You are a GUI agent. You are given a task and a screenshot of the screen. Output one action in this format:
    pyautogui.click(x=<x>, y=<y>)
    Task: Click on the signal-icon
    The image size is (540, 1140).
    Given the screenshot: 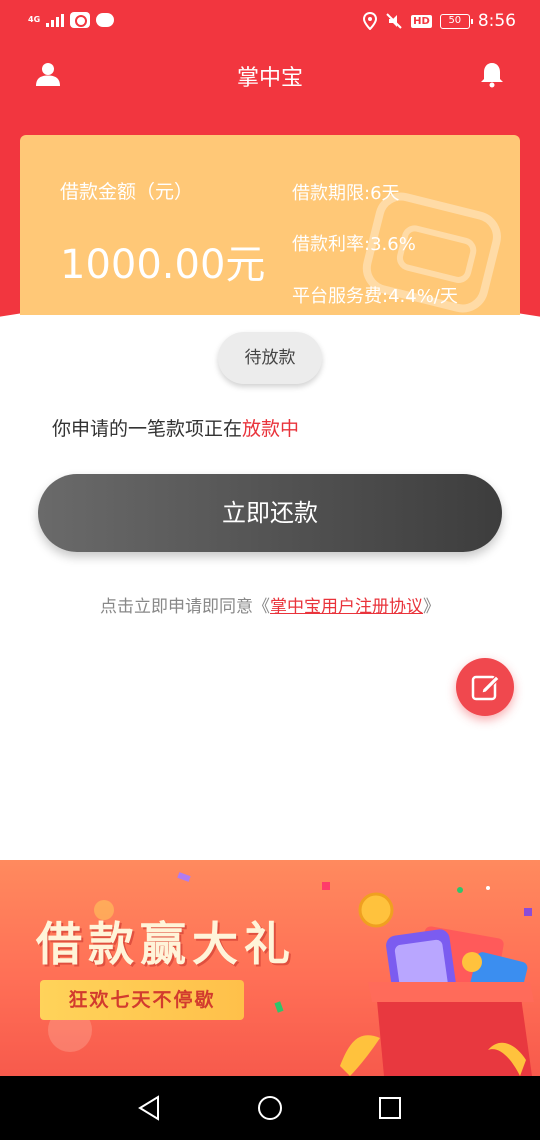 What is the action you would take?
    pyautogui.click(x=55, y=20)
    